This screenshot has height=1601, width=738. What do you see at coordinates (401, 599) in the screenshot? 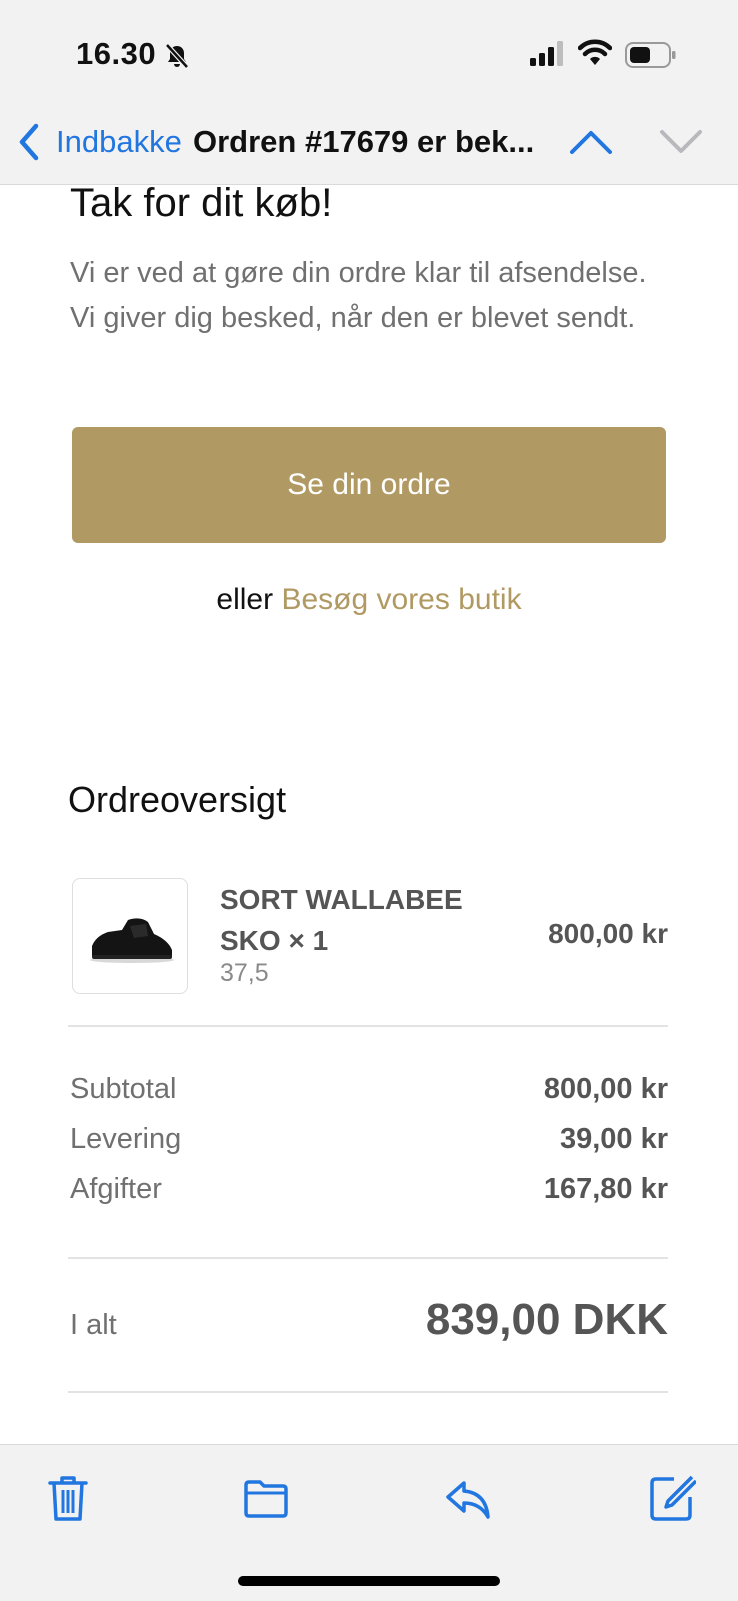
I see `visit-store-link: Besøg vores butik` at bounding box center [401, 599].